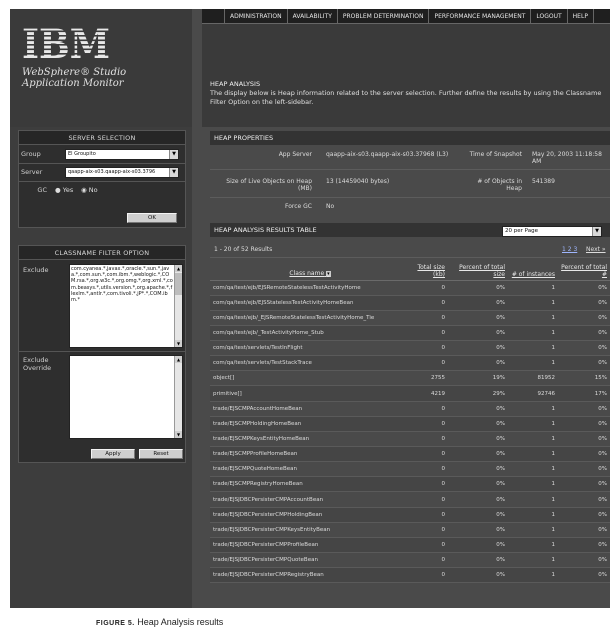  I want to click on nav-administration: ADMINISTRATION, so click(256, 16).